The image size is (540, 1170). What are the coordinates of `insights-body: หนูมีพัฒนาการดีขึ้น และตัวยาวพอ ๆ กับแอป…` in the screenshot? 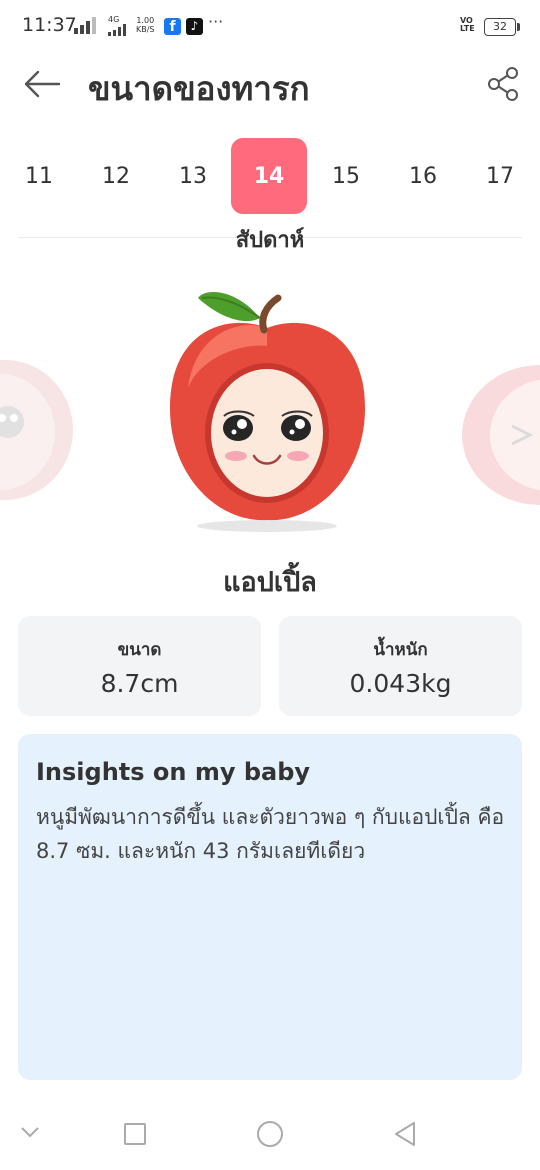 It's located at (270, 834).